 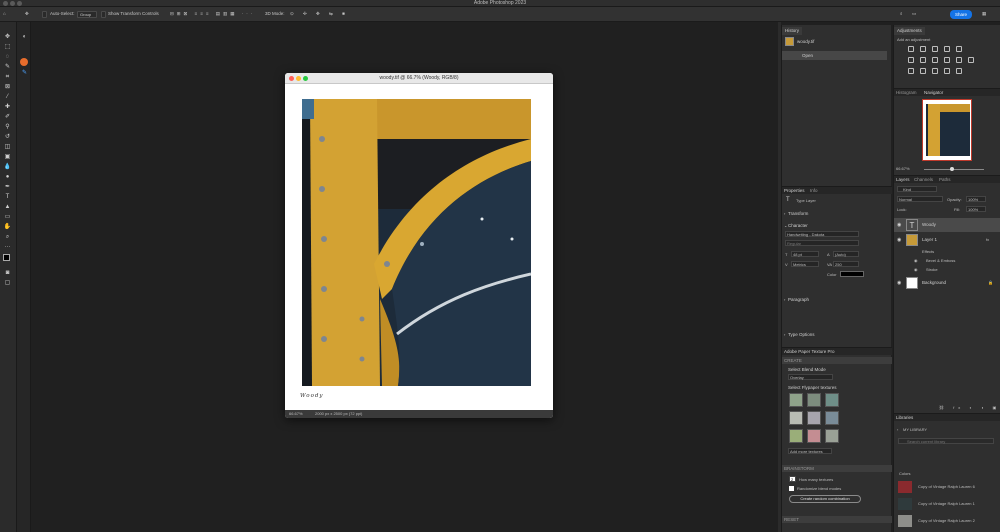 What do you see at coordinates (805, 254) in the screenshot?
I see `font-size-field: 48 pt` at bounding box center [805, 254].